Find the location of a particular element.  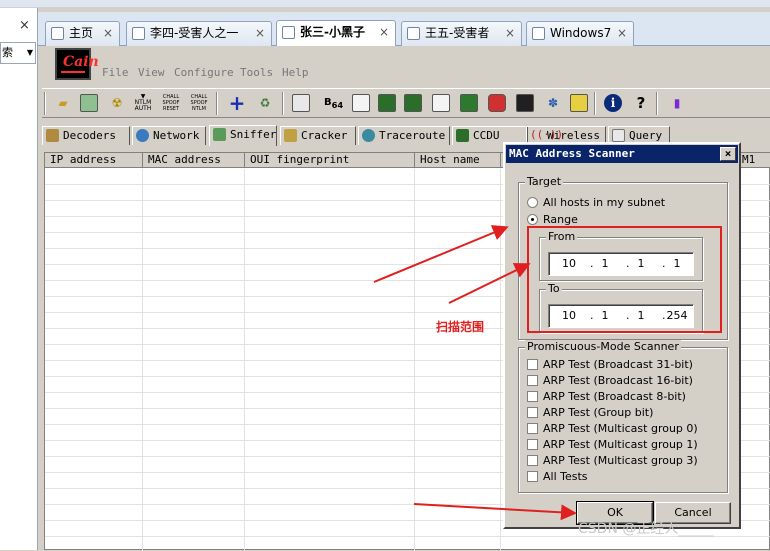

arrow-to-range is located at coordinates (441, 254).